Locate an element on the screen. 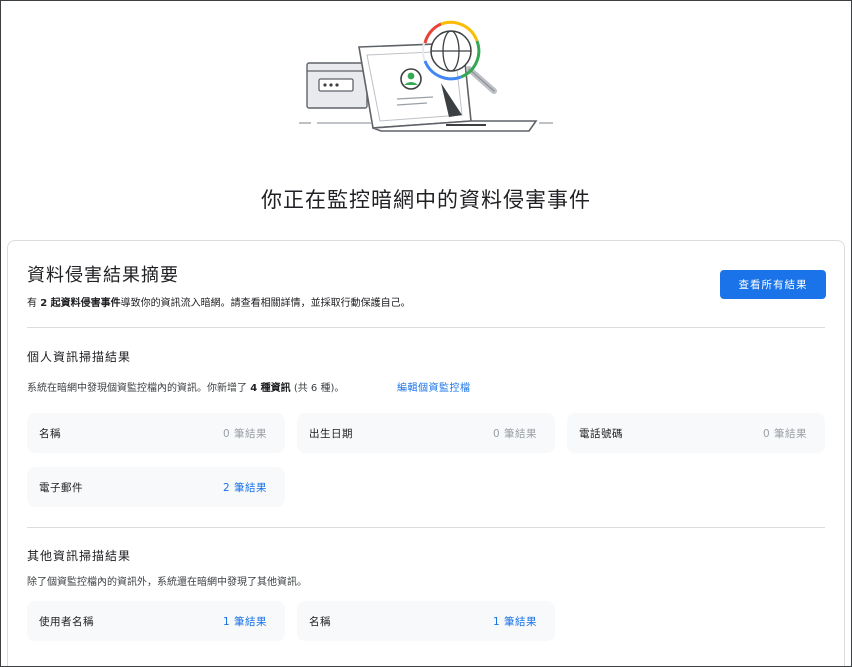  other-scan-title: 其他資訊掃描結果 is located at coordinates (79, 556).